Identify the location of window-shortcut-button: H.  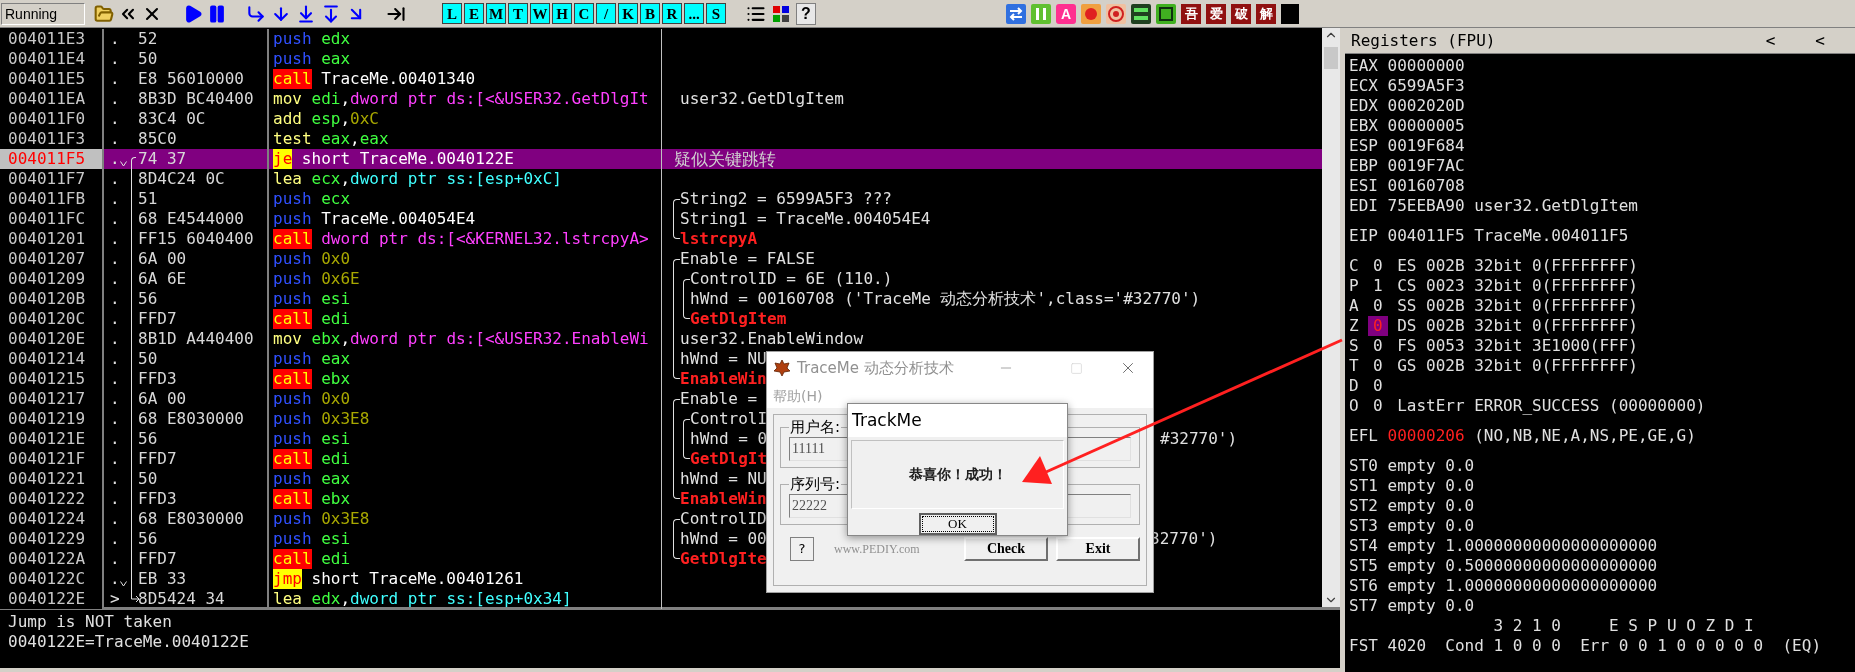
(562, 13).